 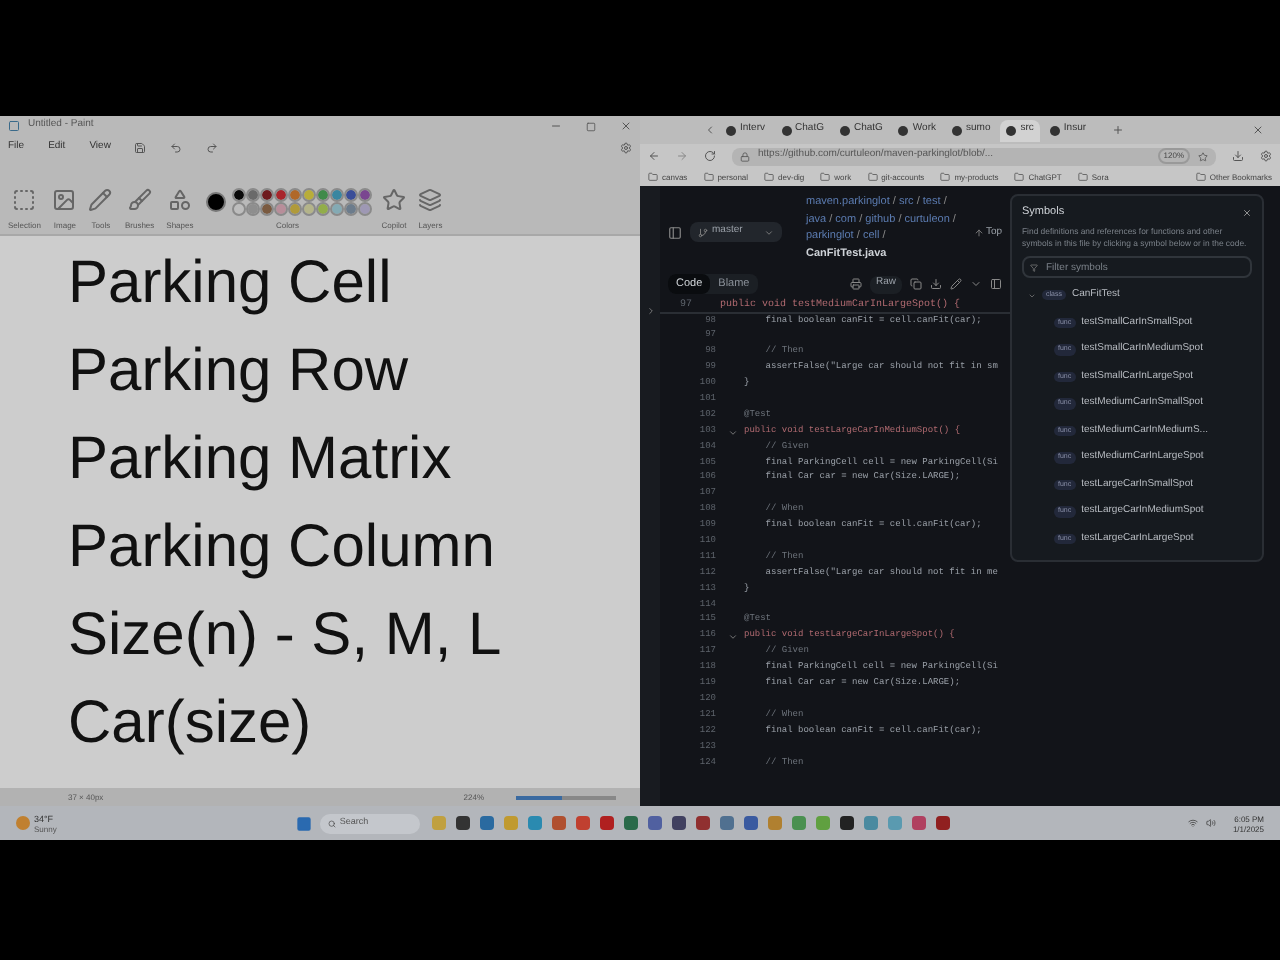 What do you see at coordinates (281, 548) in the screenshot?
I see `handwritten-text: Parking Column` at bounding box center [281, 548].